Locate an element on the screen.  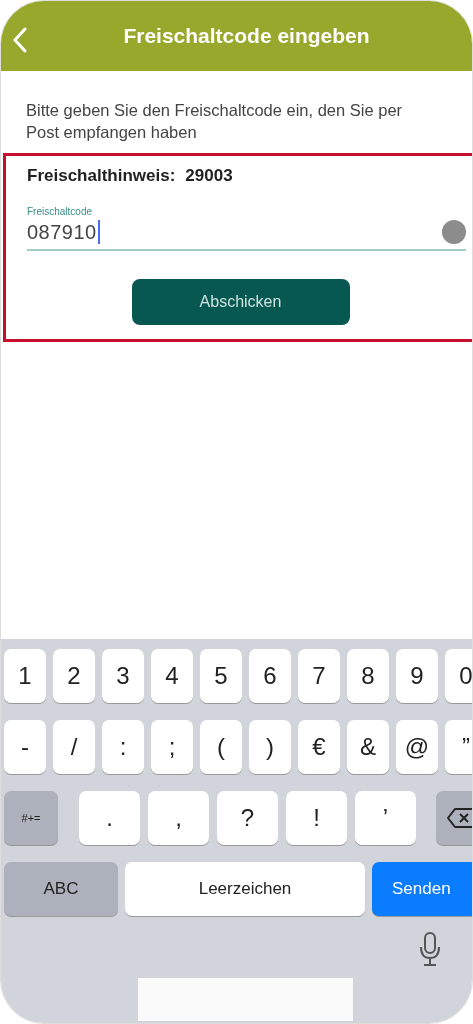
back-icon is located at coordinates (20, 40).